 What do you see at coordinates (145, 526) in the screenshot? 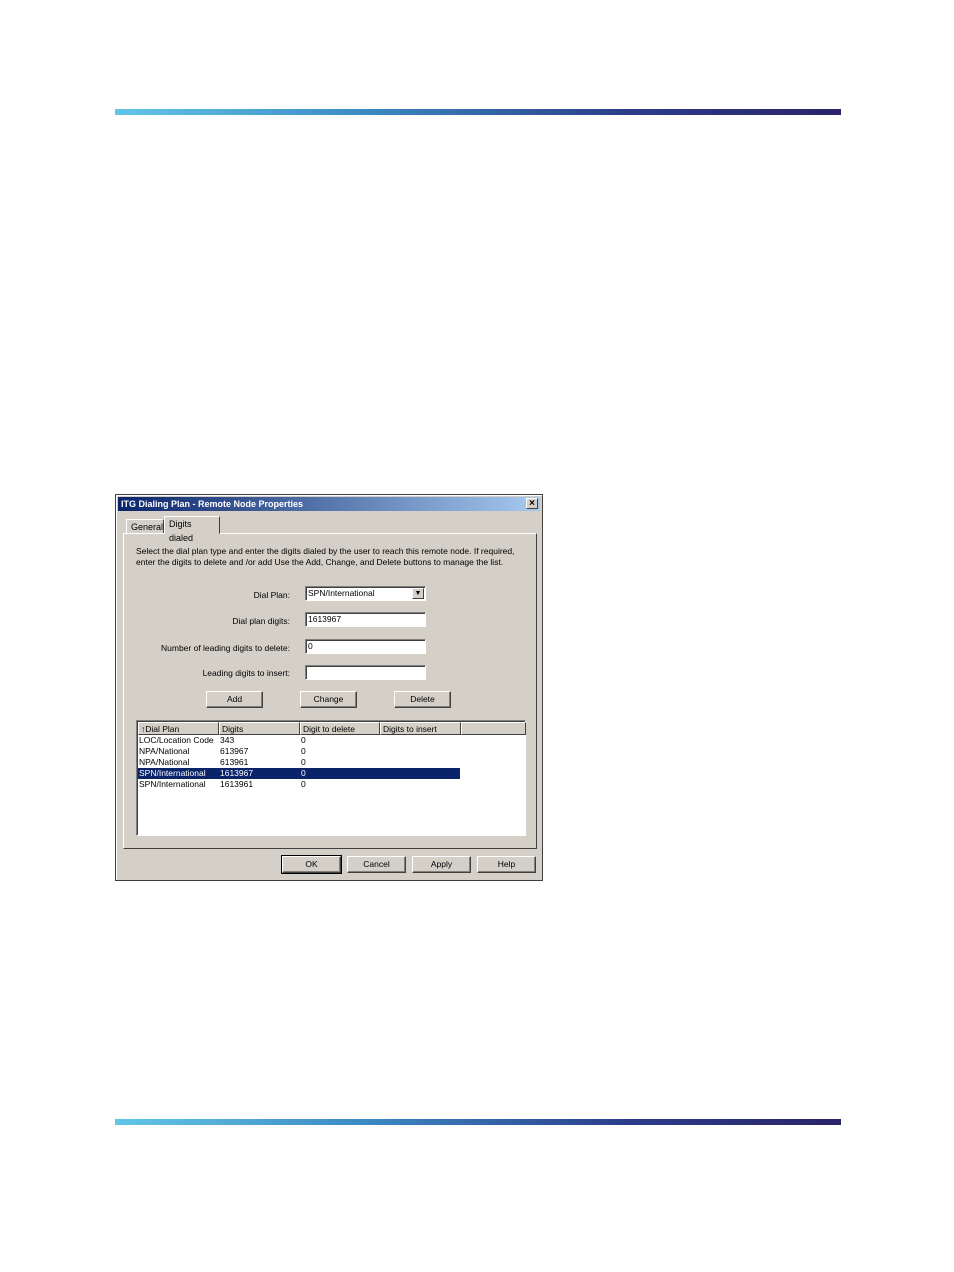
I see `tab-general: General` at bounding box center [145, 526].